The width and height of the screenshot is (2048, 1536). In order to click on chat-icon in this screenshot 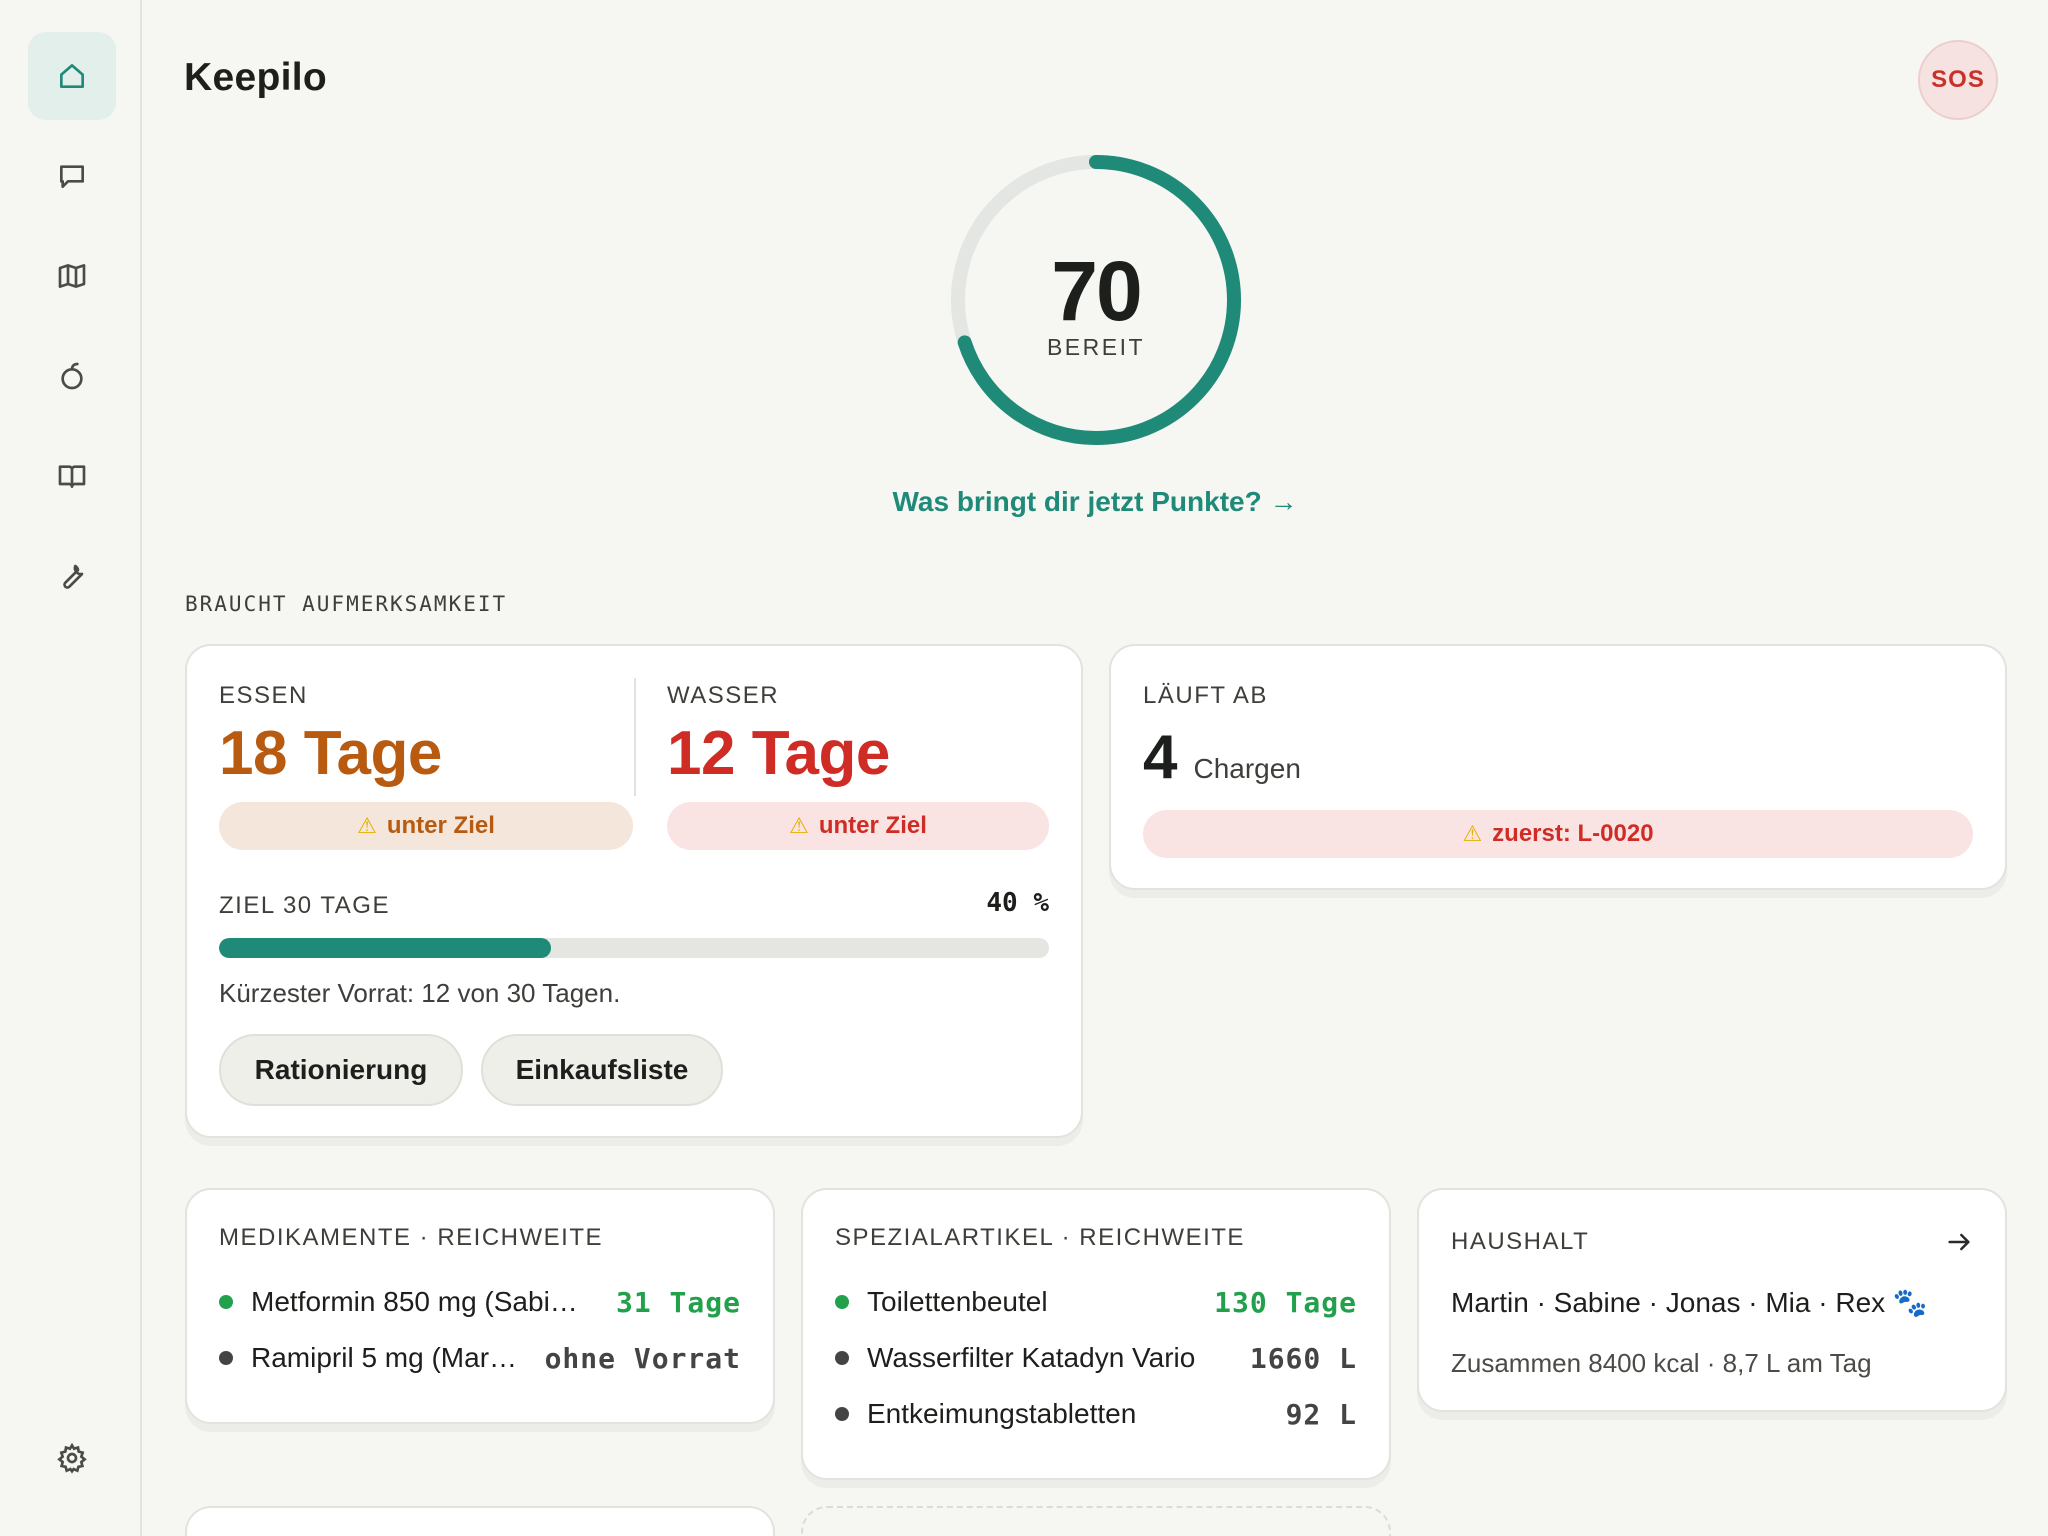, I will do `click(72, 176)`.